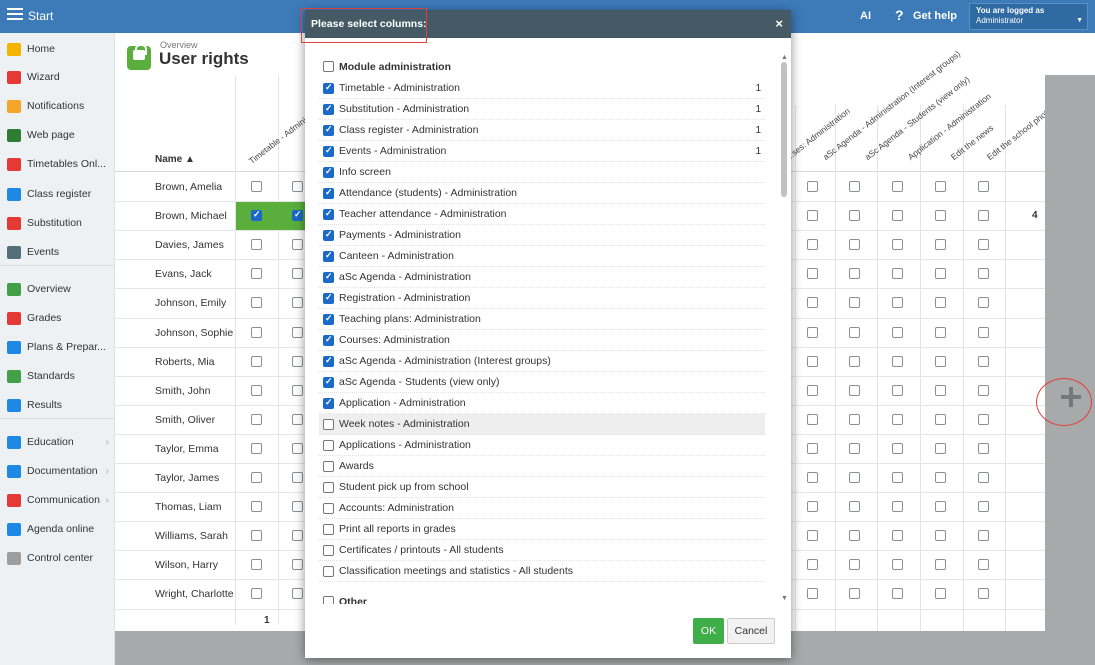  What do you see at coordinates (542, 487) in the screenshot?
I see `column-option: Student pick up from school` at bounding box center [542, 487].